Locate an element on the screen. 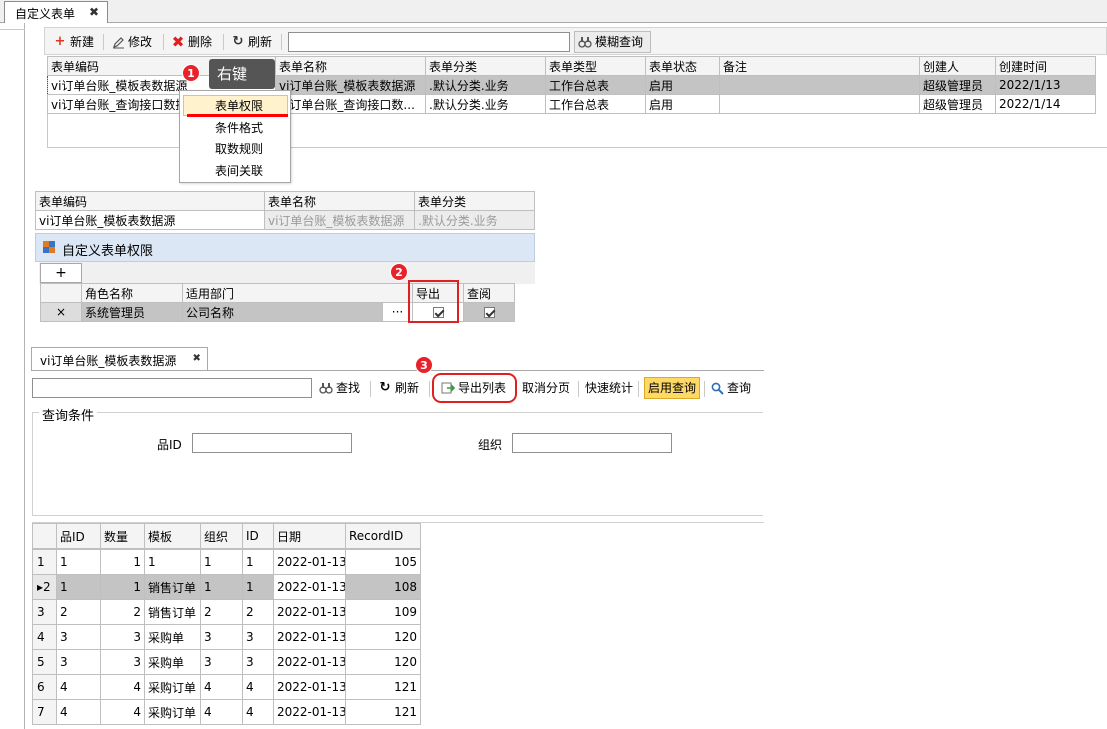 This screenshot has height=729, width=1107. column-header: 表单类型 is located at coordinates (595, 66).